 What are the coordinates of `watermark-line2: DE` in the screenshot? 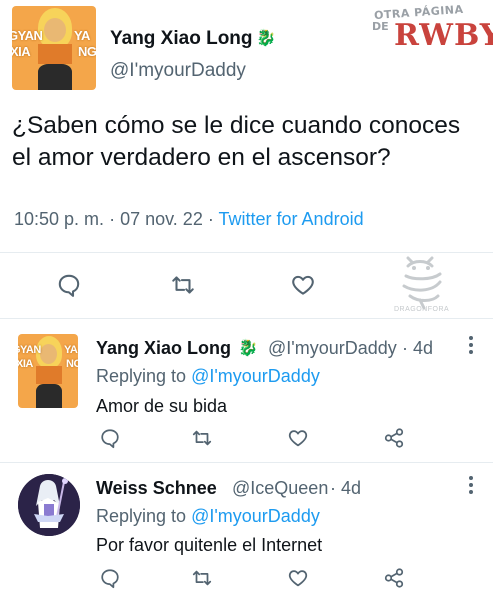 It's located at (380, 26).